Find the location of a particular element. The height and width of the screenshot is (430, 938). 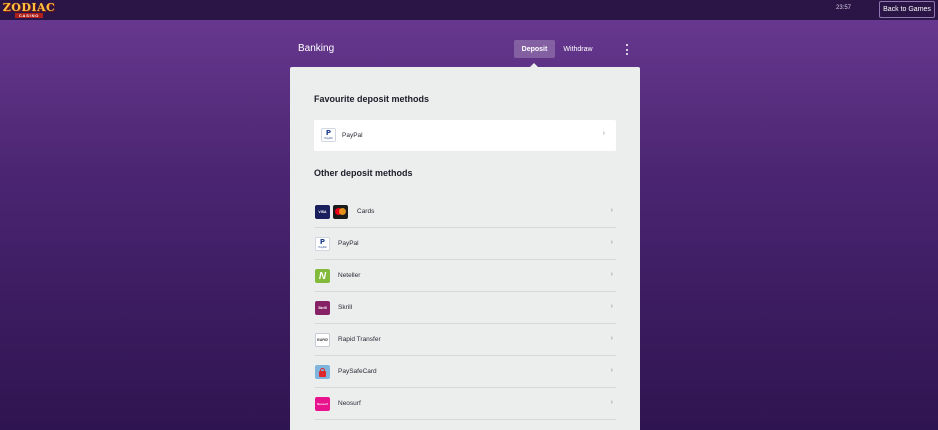

mastercard-icon is located at coordinates (340, 212).